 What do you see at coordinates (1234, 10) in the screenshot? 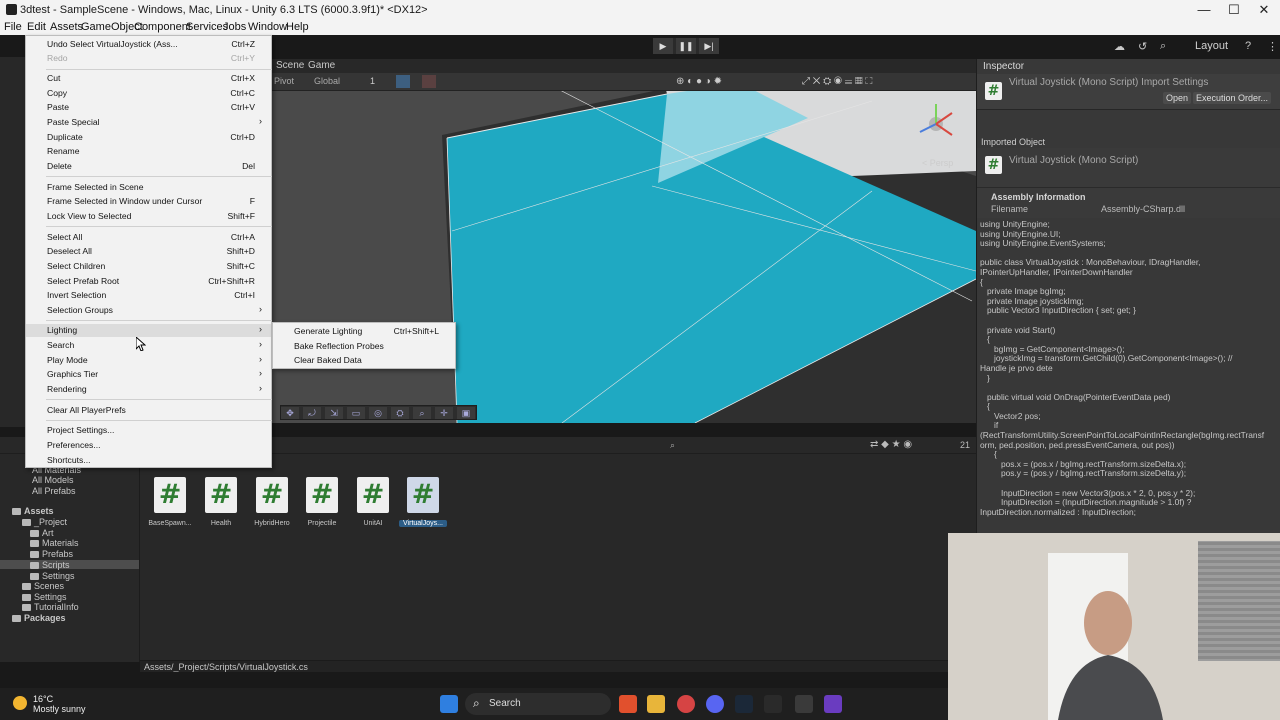
I see `maximize-button: ☐` at bounding box center [1234, 10].